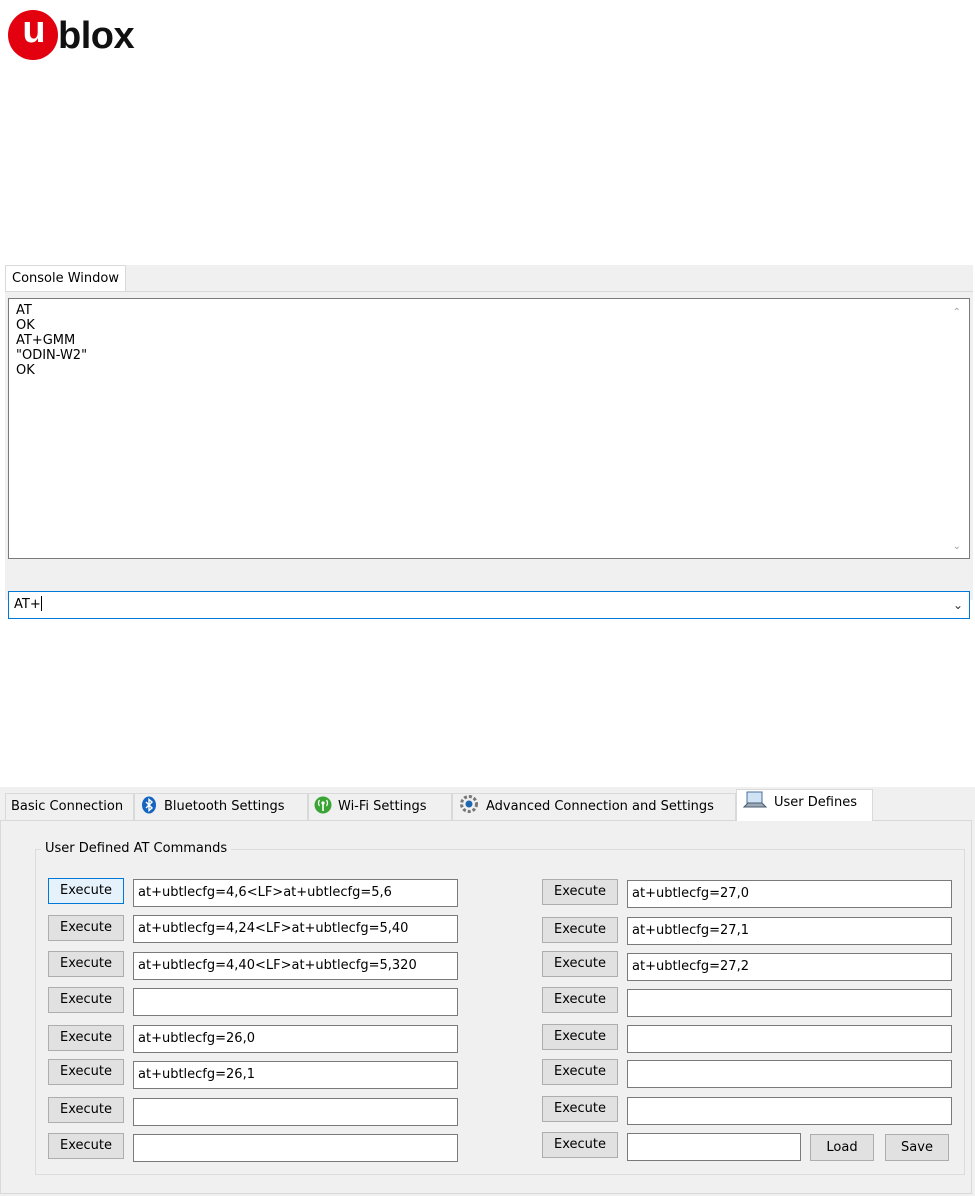 Image resolution: width=975 pixels, height=1196 pixels. What do you see at coordinates (957, 546) in the screenshot?
I see `scroll-down-icon: ⌄` at bounding box center [957, 546].